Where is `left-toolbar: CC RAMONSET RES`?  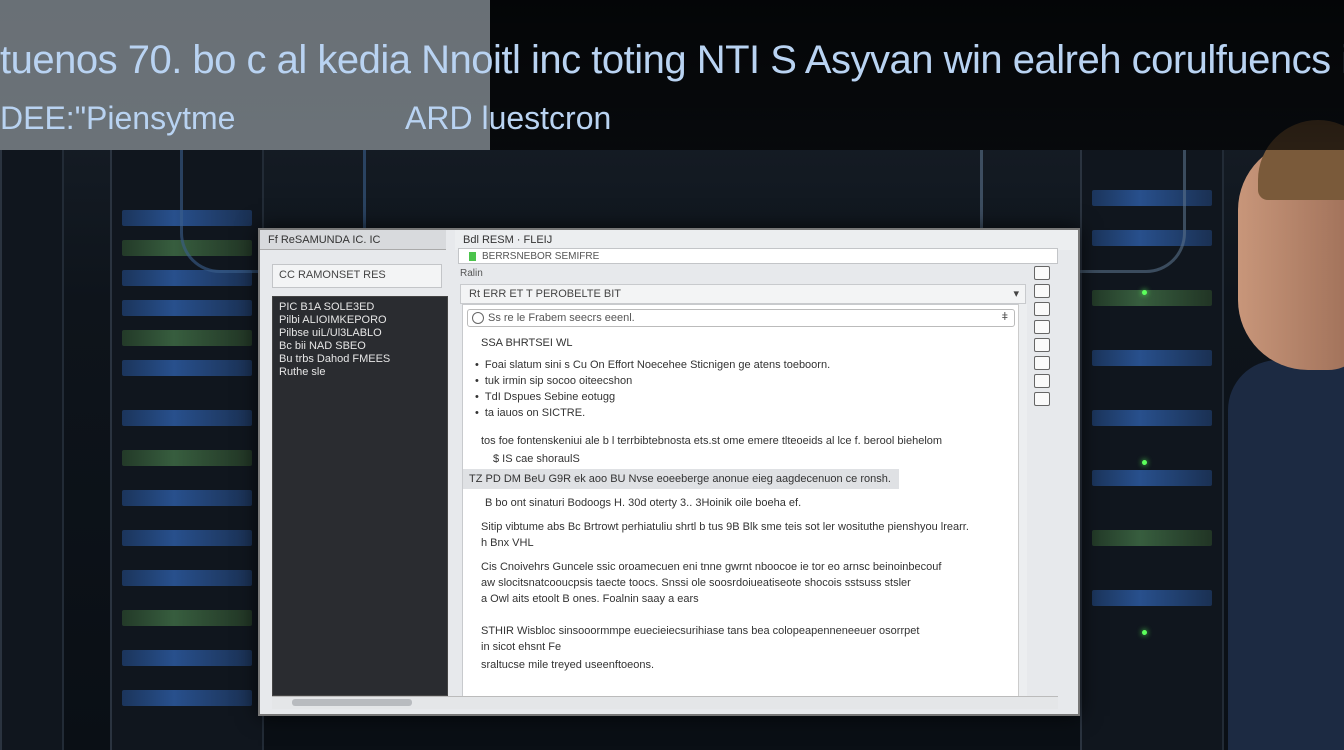
left-toolbar: CC RAMONSET RES is located at coordinates (357, 276).